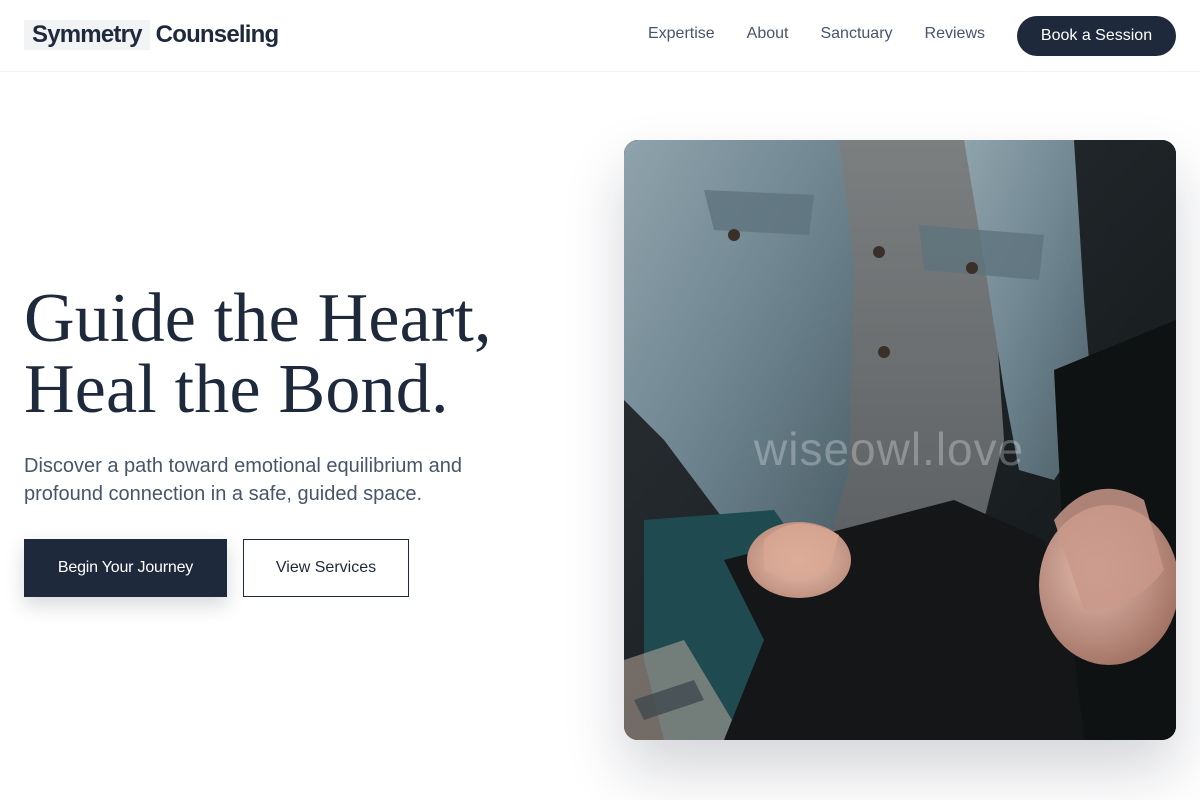 Image resolution: width=1200 pixels, height=800 pixels. Describe the element at coordinates (1096, 36) in the screenshot. I see `book-session-button: Book a Session` at that location.